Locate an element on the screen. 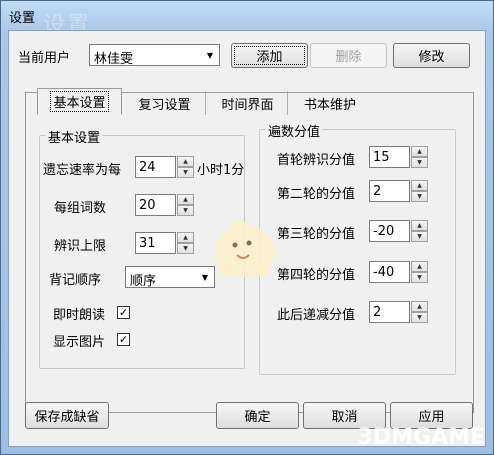 This screenshot has height=455, width=494. later-decrement-value: 2 is located at coordinates (377, 312).